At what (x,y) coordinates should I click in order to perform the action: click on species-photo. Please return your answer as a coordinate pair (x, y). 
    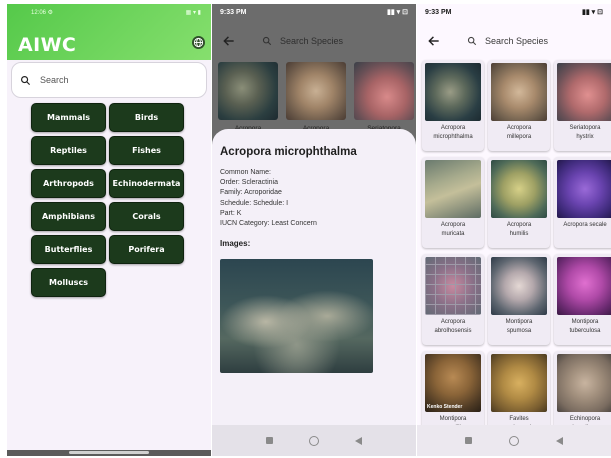
    Looking at the image, I should click on (296, 316).